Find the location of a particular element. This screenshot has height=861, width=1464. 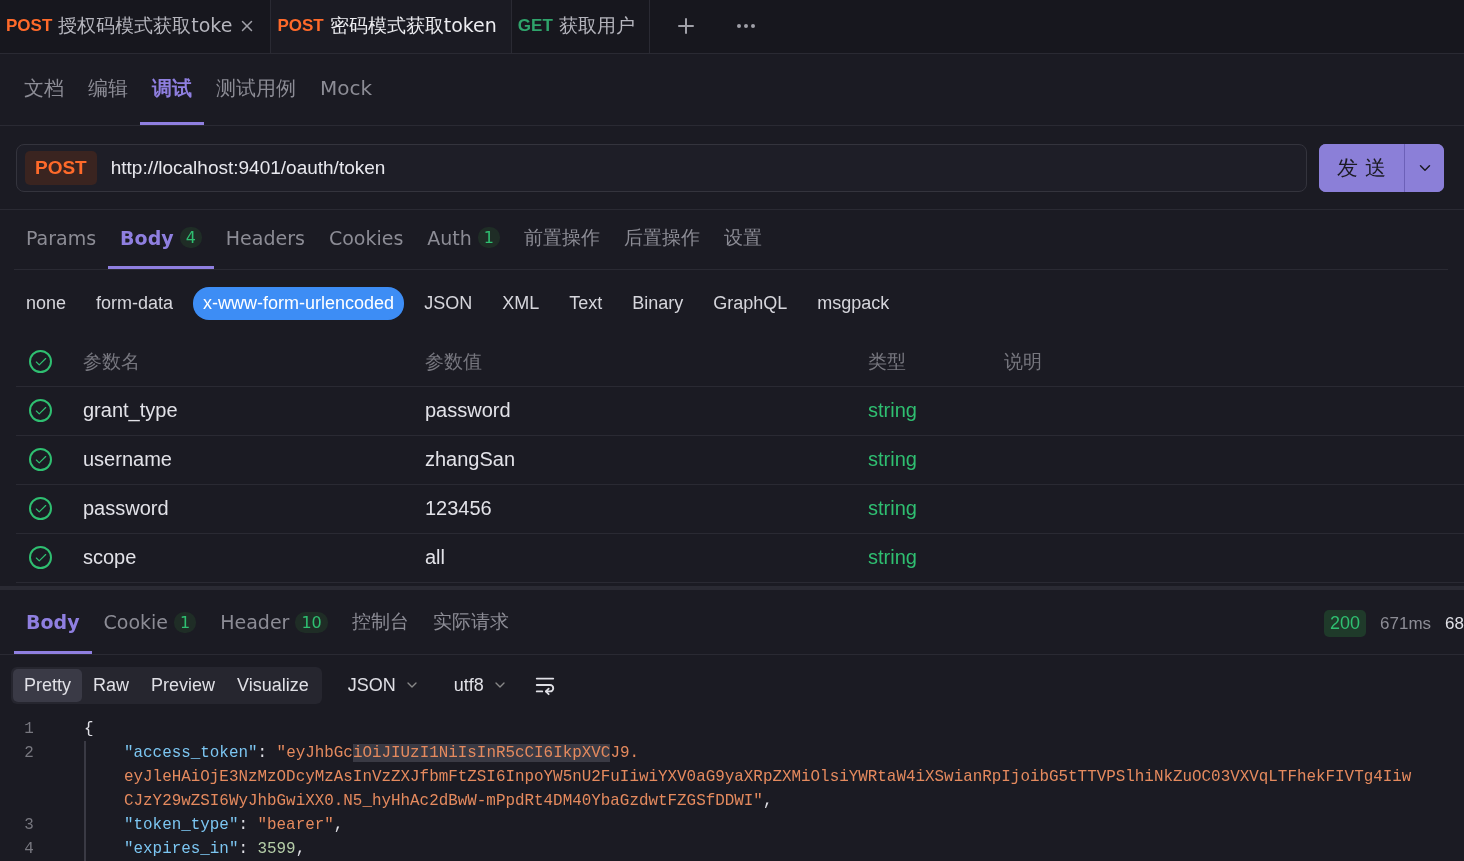

line-number: 4 is located at coordinates (29, 849).